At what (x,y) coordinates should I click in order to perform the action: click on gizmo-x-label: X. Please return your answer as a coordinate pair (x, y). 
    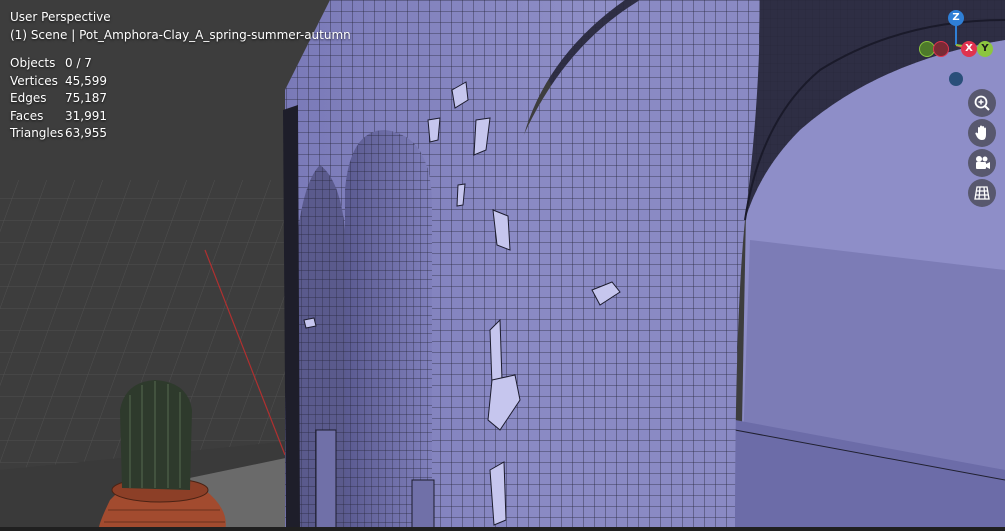
    Looking at the image, I should click on (969, 48).